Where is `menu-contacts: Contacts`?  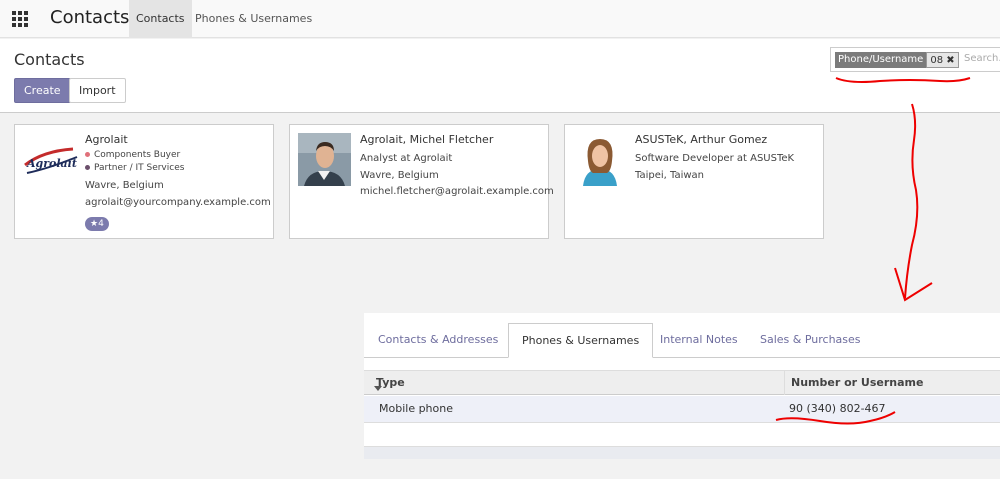 menu-contacts: Contacts is located at coordinates (160, 19).